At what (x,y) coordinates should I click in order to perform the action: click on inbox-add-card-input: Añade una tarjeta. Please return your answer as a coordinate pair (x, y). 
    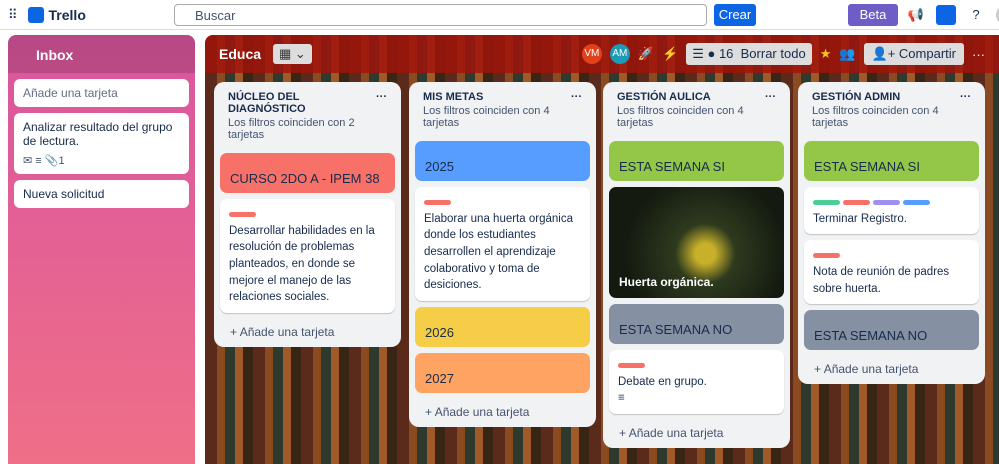
    Looking at the image, I should click on (101, 93).